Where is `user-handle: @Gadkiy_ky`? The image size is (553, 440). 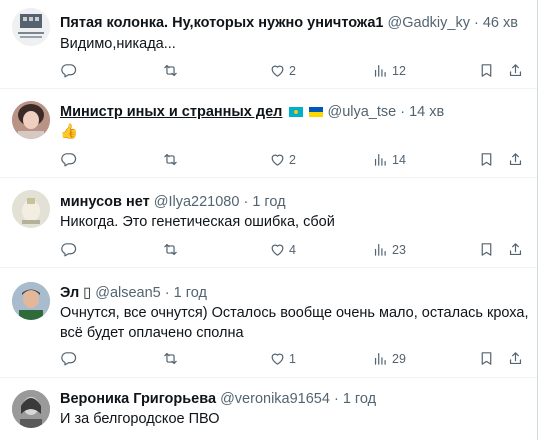
user-handle: @Gadkiy_ky is located at coordinates (429, 23).